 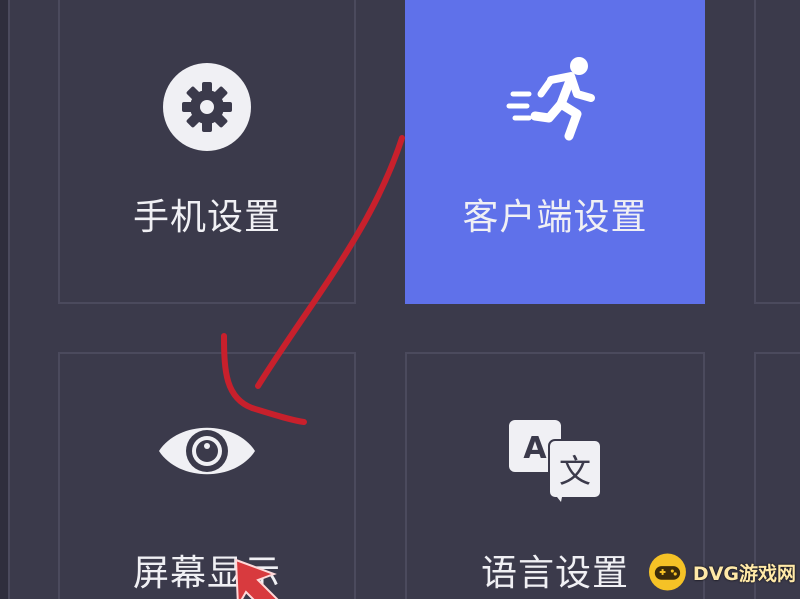 What do you see at coordinates (206, 573) in the screenshot?
I see `tile-label: 屏幕显示` at bounding box center [206, 573].